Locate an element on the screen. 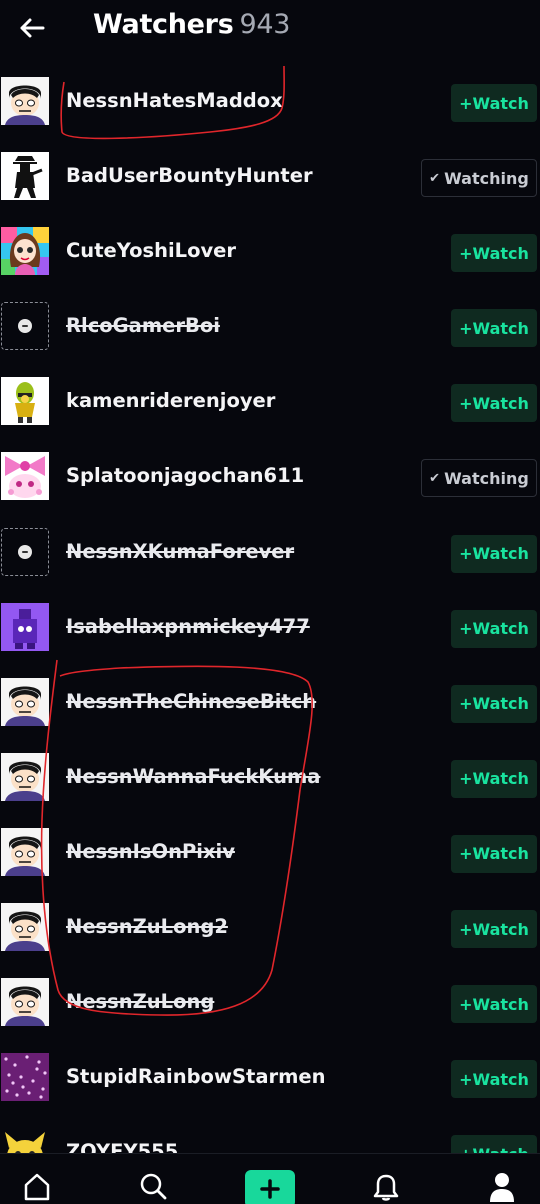 The height and width of the screenshot is (1204, 540). nav-search is located at coordinates (153, 1186).